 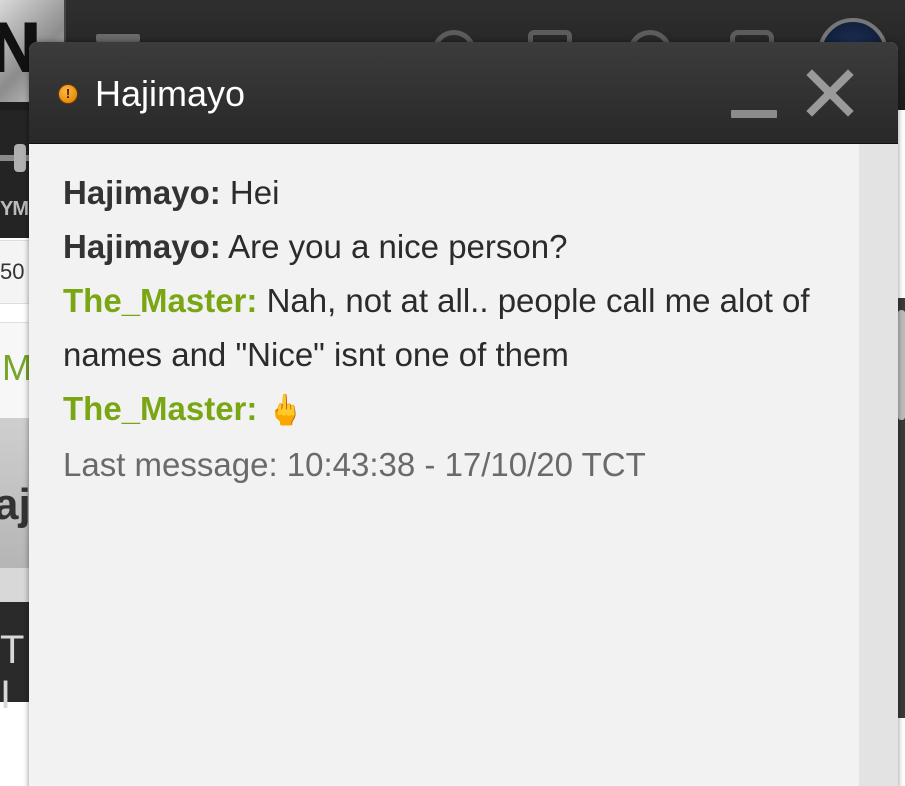 I want to click on message-text: Are you a nice person?, so click(x=398, y=246).